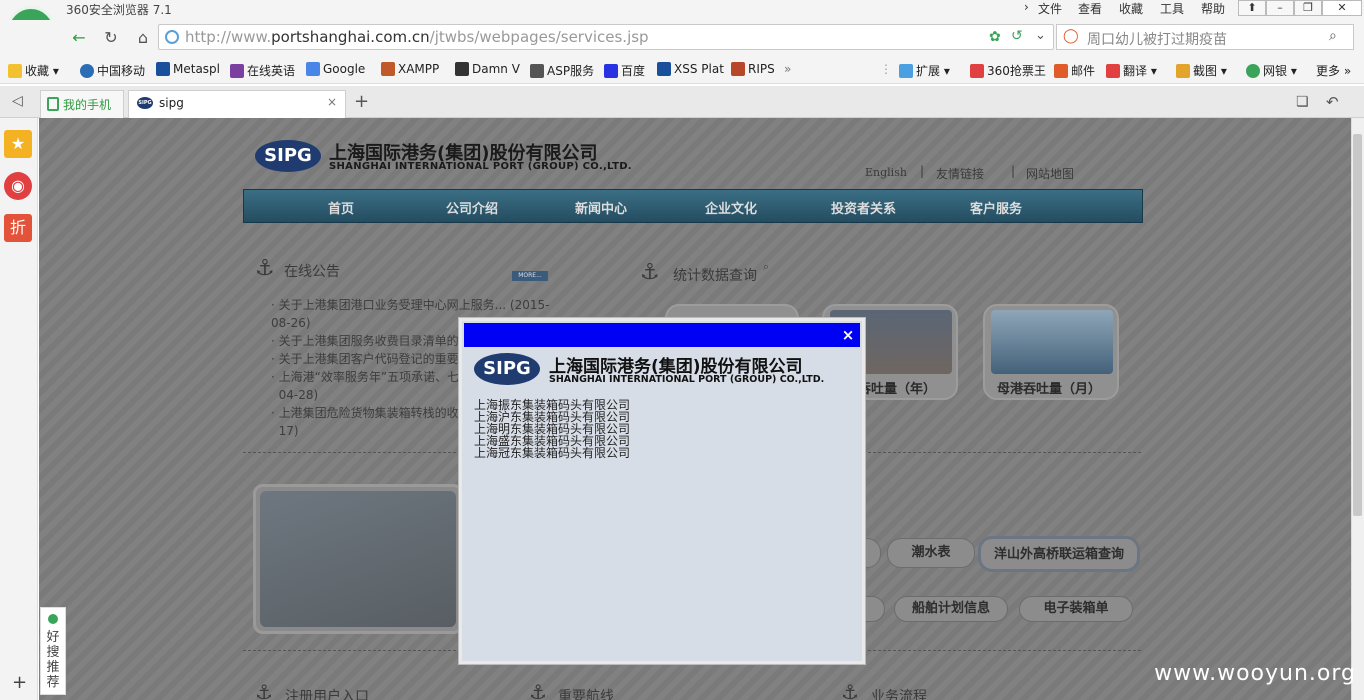 This screenshot has height=700, width=1364. Describe the element at coordinates (1172, 8) in the screenshot. I see `menu-tools: 工具` at that location.